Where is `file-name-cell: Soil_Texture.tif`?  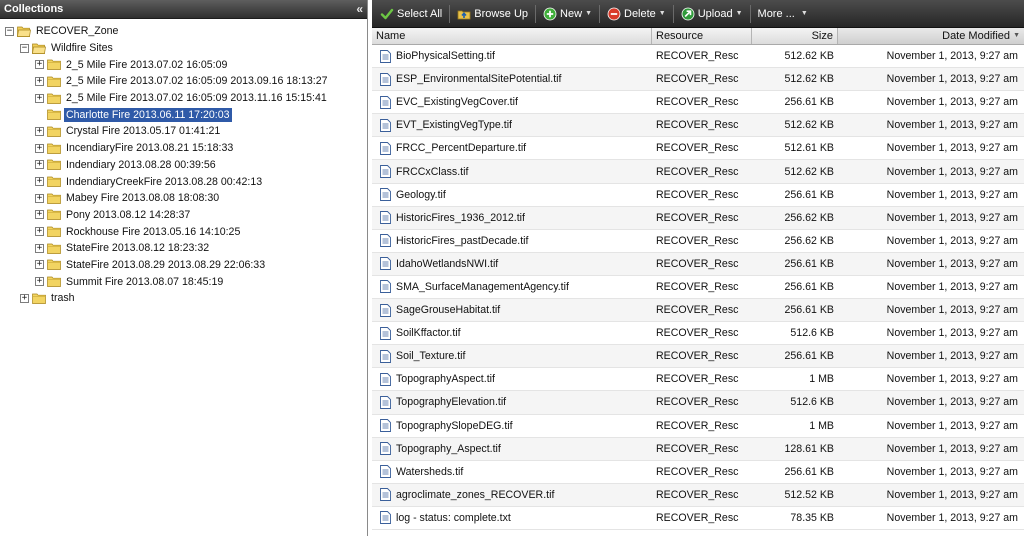
file-name-cell: Soil_Texture.tif is located at coordinates (512, 356).